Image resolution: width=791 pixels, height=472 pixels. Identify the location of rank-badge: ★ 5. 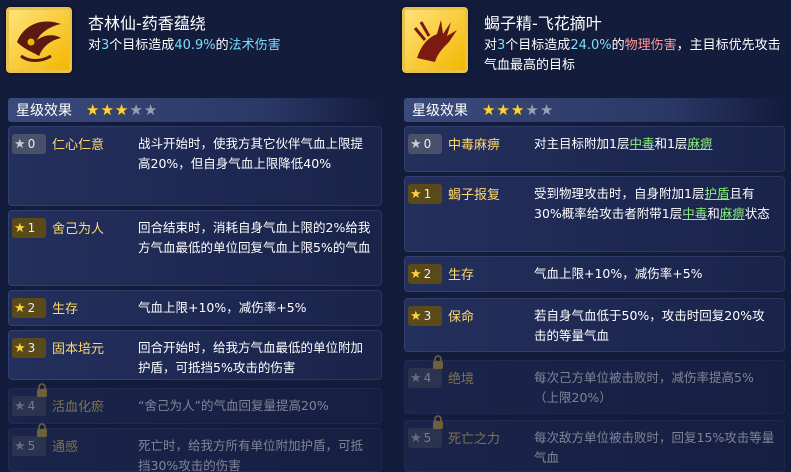
(425, 438).